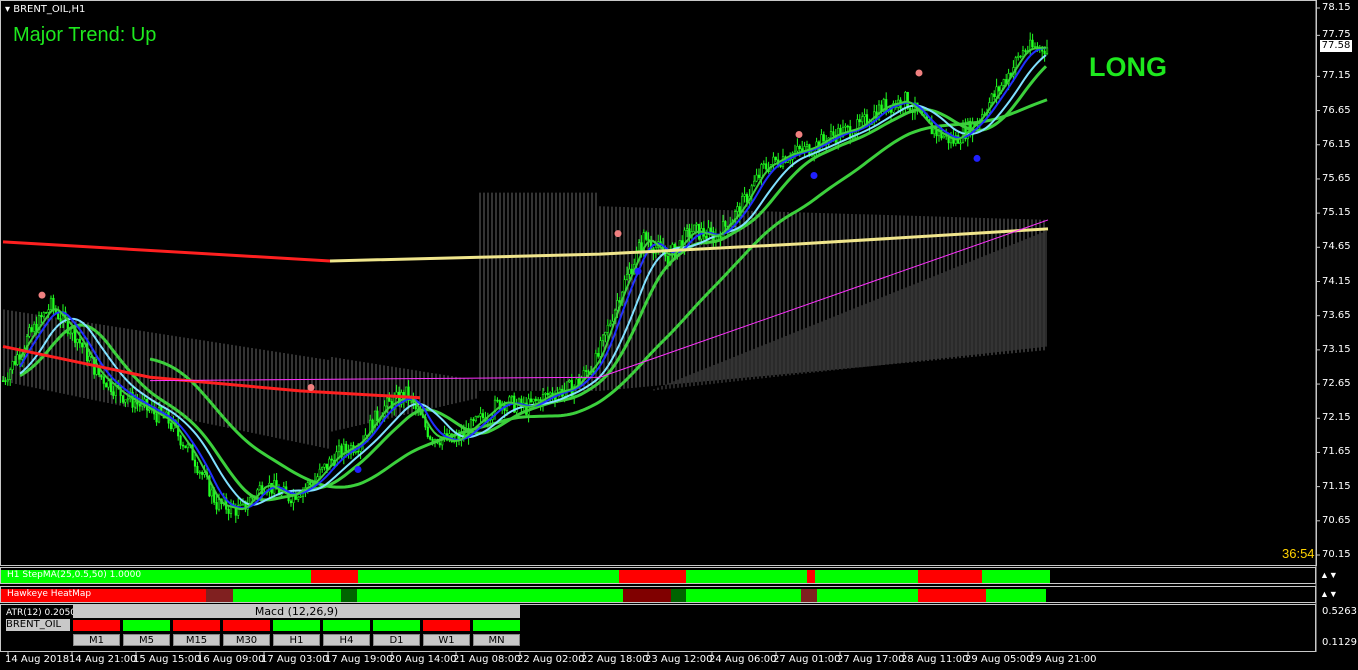 This screenshot has width=1358, height=670. What do you see at coordinates (396, 640) in the screenshot?
I see `timeframe-label: D1` at bounding box center [396, 640].